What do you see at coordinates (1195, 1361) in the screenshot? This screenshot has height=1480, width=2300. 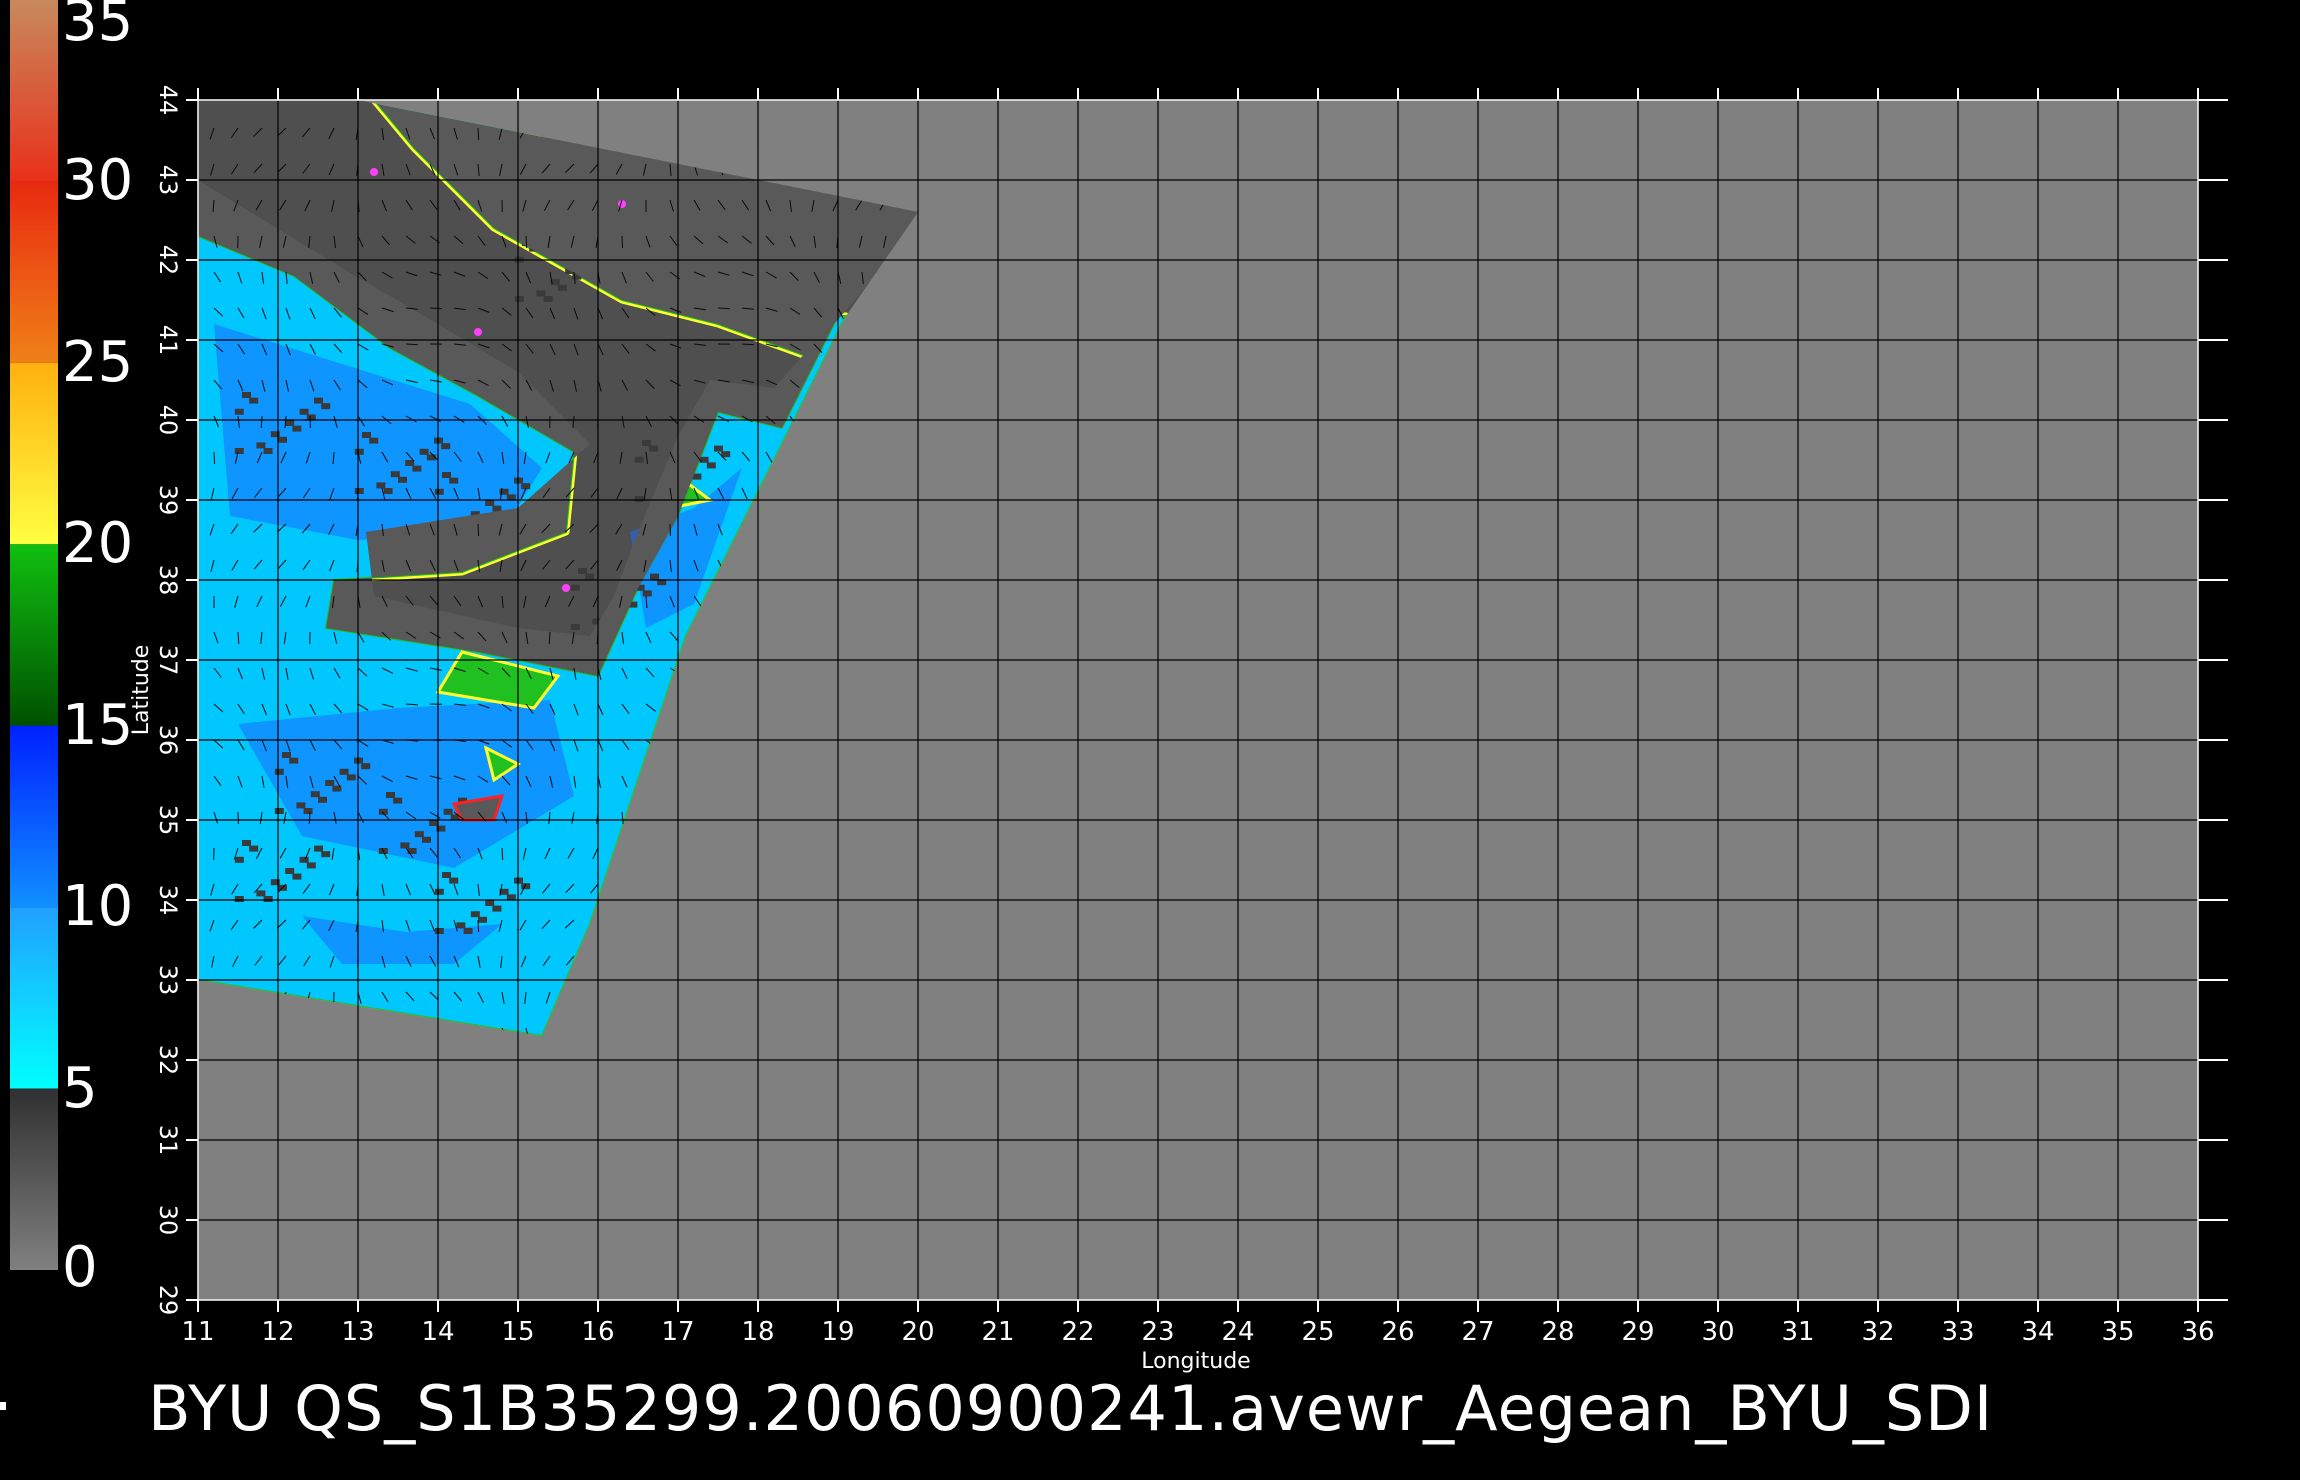 I see `x-axis-label: Longitude` at bounding box center [1195, 1361].